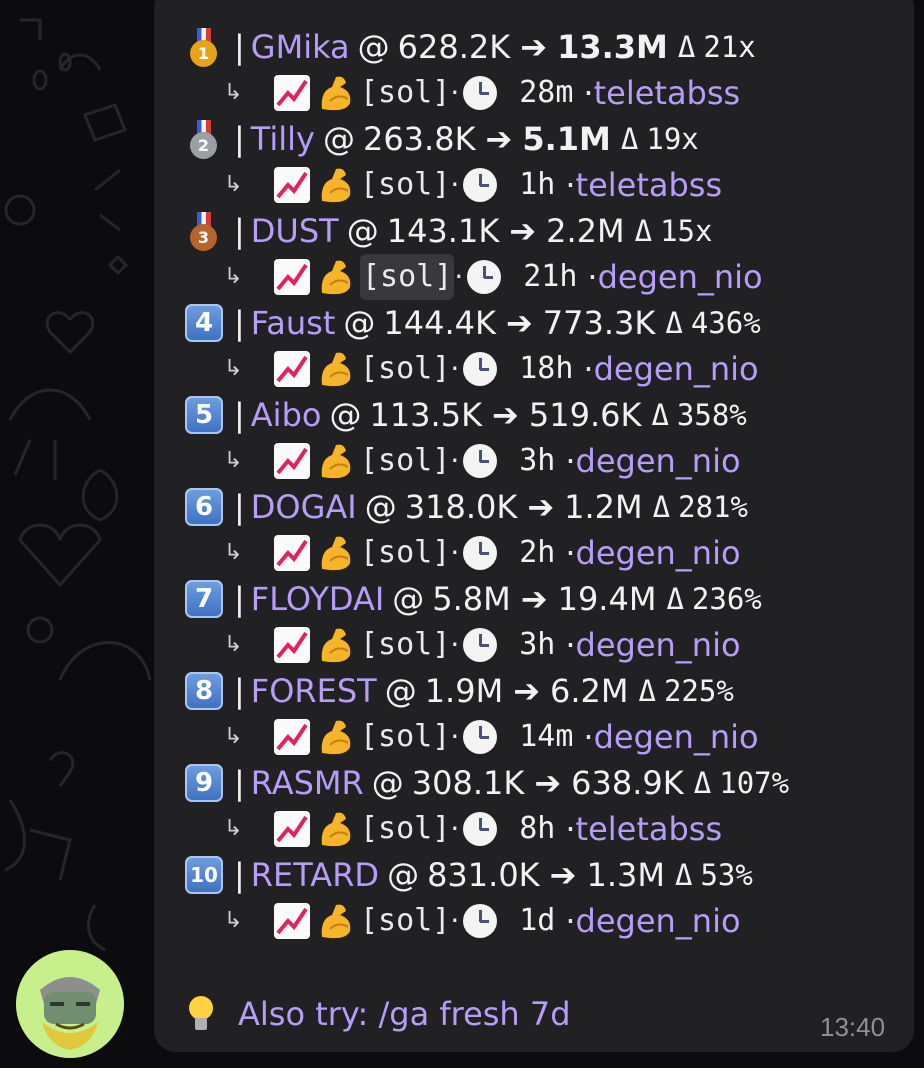 The image size is (924, 1068). What do you see at coordinates (300, 47) in the screenshot?
I see `token-link: GMika` at bounding box center [300, 47].